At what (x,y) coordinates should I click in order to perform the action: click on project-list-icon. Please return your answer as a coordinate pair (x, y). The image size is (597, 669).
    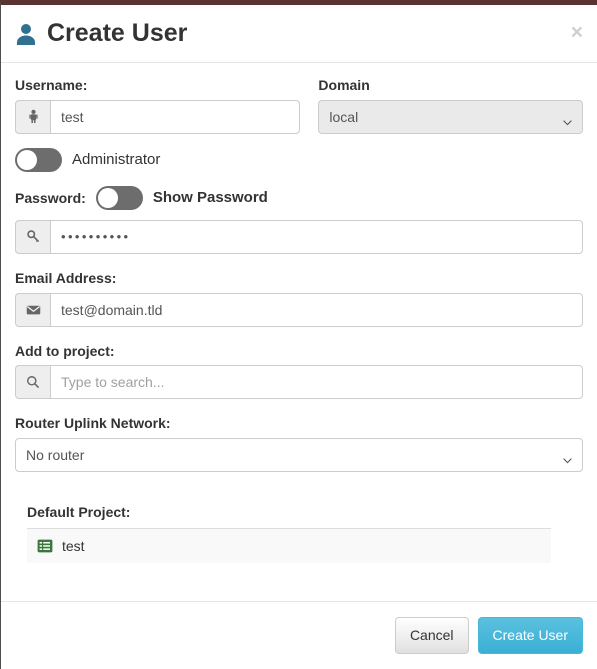
    Looking at the image, I should click on (45, 546).